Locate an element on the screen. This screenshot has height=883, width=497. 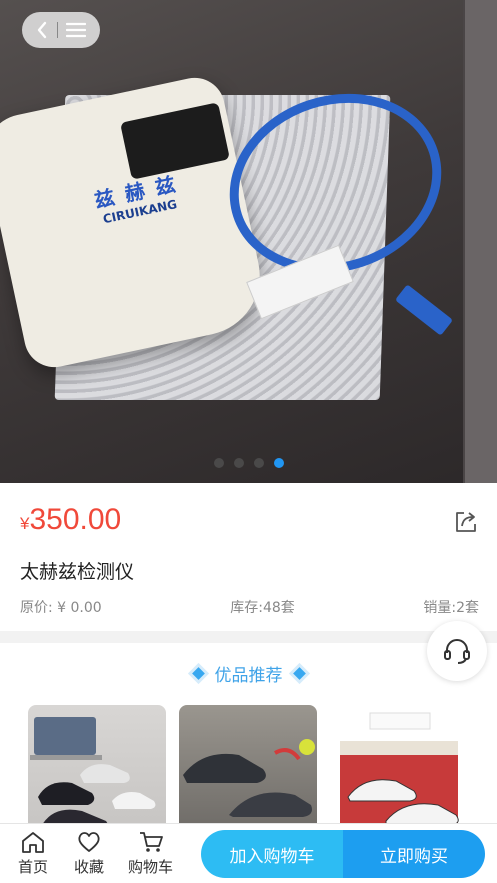
nav-home: 首页 is located at coordinates (33, 853).